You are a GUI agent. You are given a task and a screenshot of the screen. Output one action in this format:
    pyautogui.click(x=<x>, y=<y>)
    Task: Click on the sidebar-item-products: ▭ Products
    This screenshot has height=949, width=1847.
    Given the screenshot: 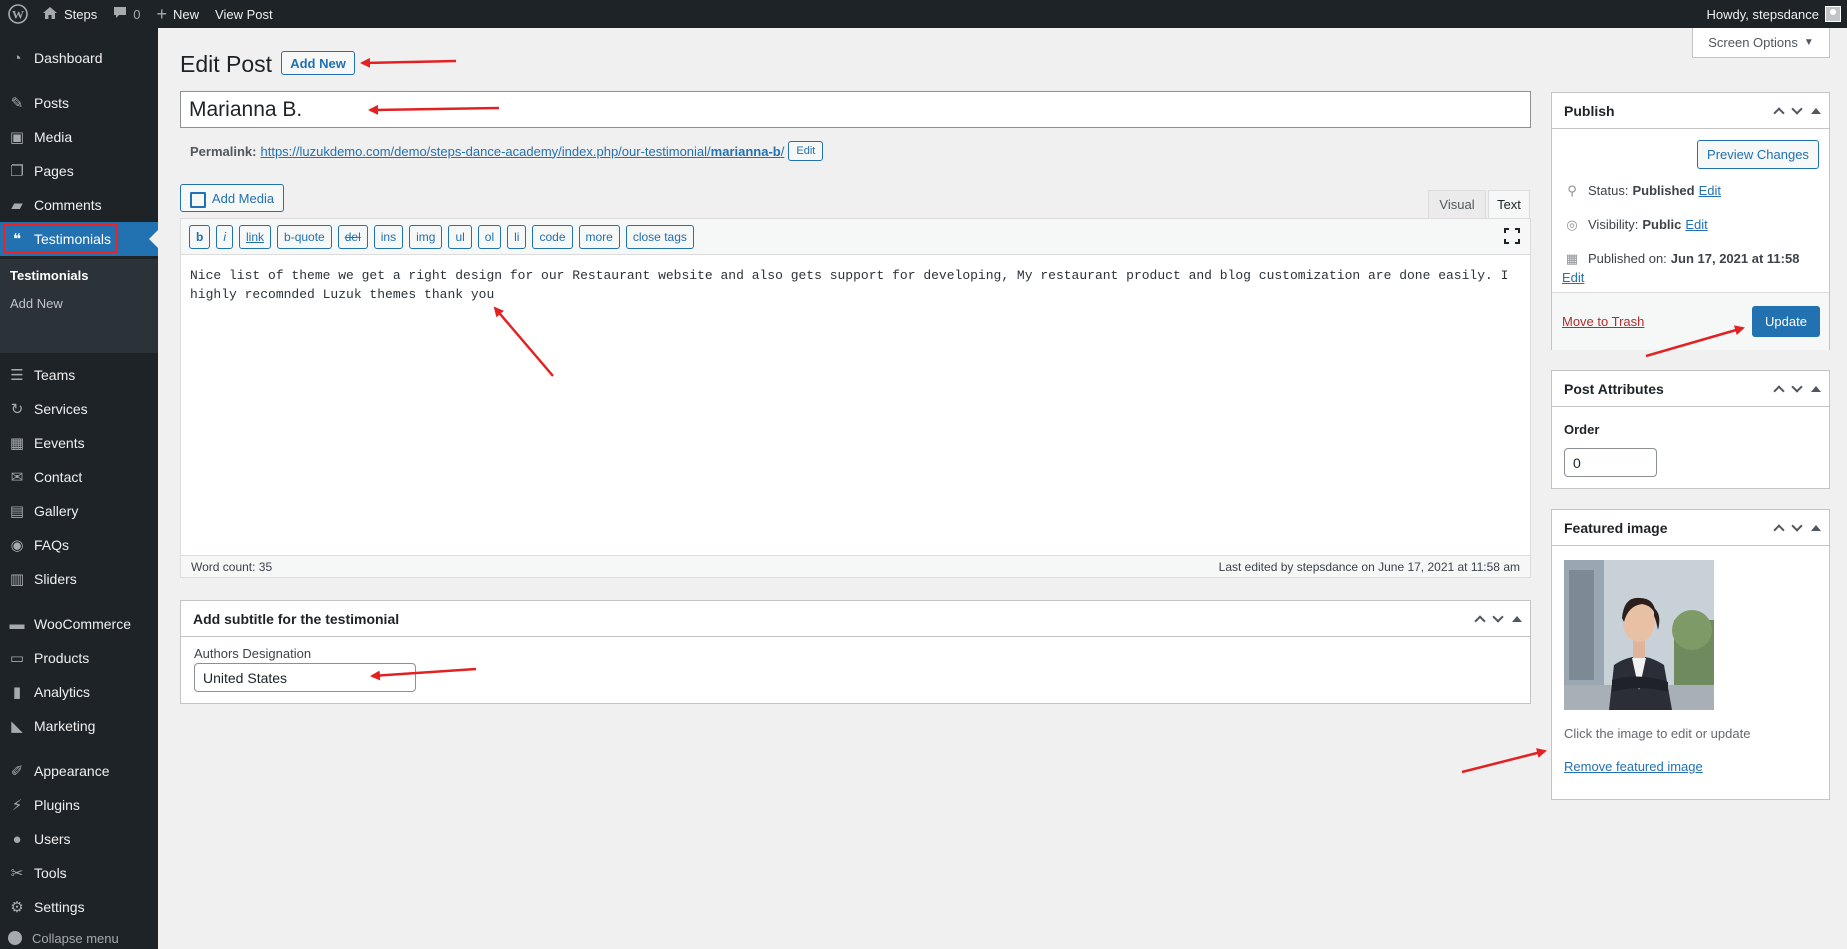 What is the action you would take?
    pyautogui.click(x=79, y=658)
    